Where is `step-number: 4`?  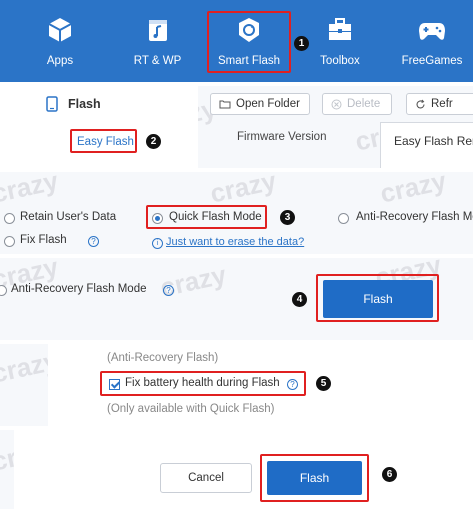 step-number: 4 is located at coordinates (299, 299).